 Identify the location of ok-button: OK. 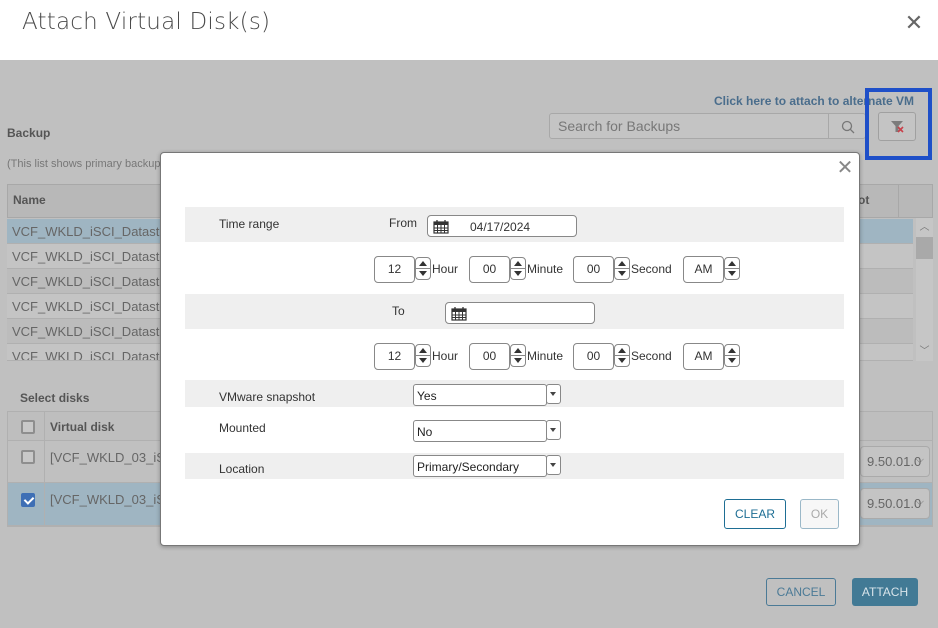
(819, 514).